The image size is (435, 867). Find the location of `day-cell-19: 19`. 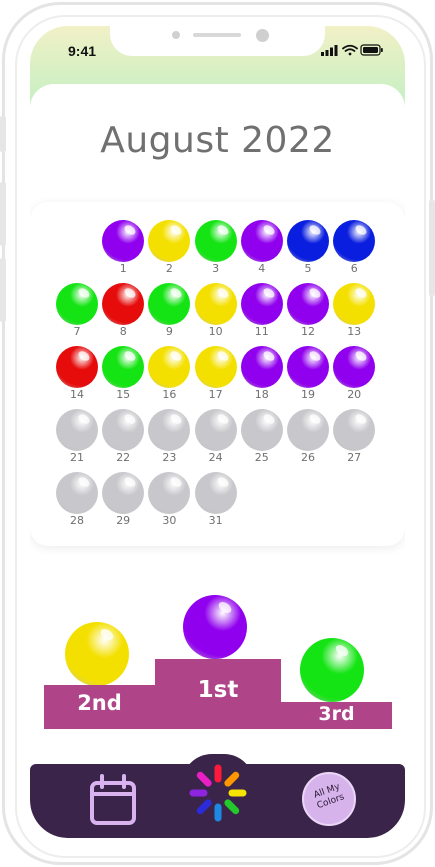

day-cell-19: 19 is located at coordinates (308, 374).